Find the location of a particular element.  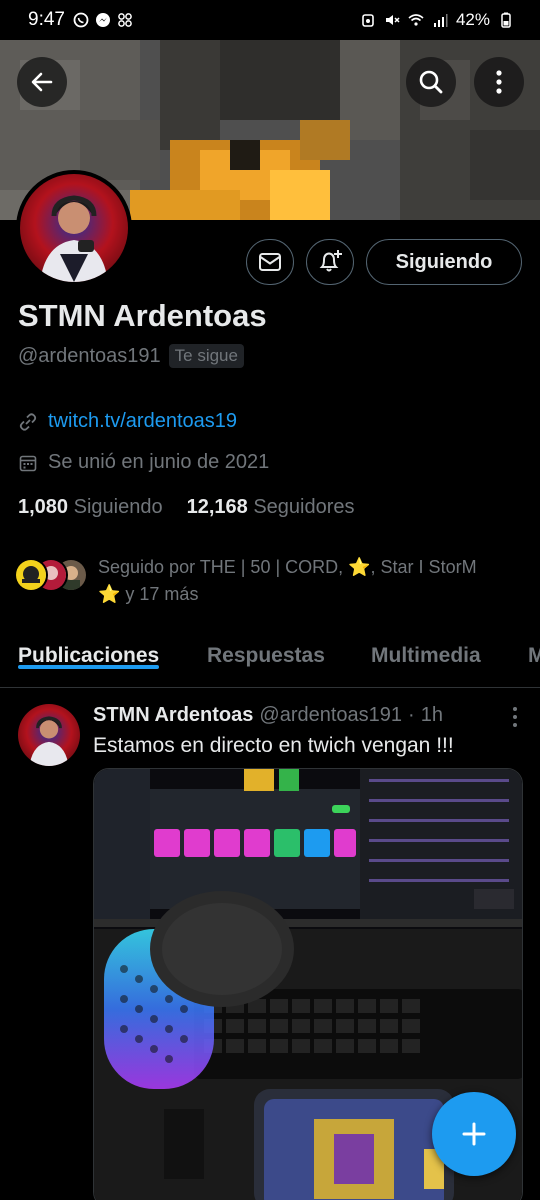

follows-you-badge: Te sigue is located at coordinates (206, 356).